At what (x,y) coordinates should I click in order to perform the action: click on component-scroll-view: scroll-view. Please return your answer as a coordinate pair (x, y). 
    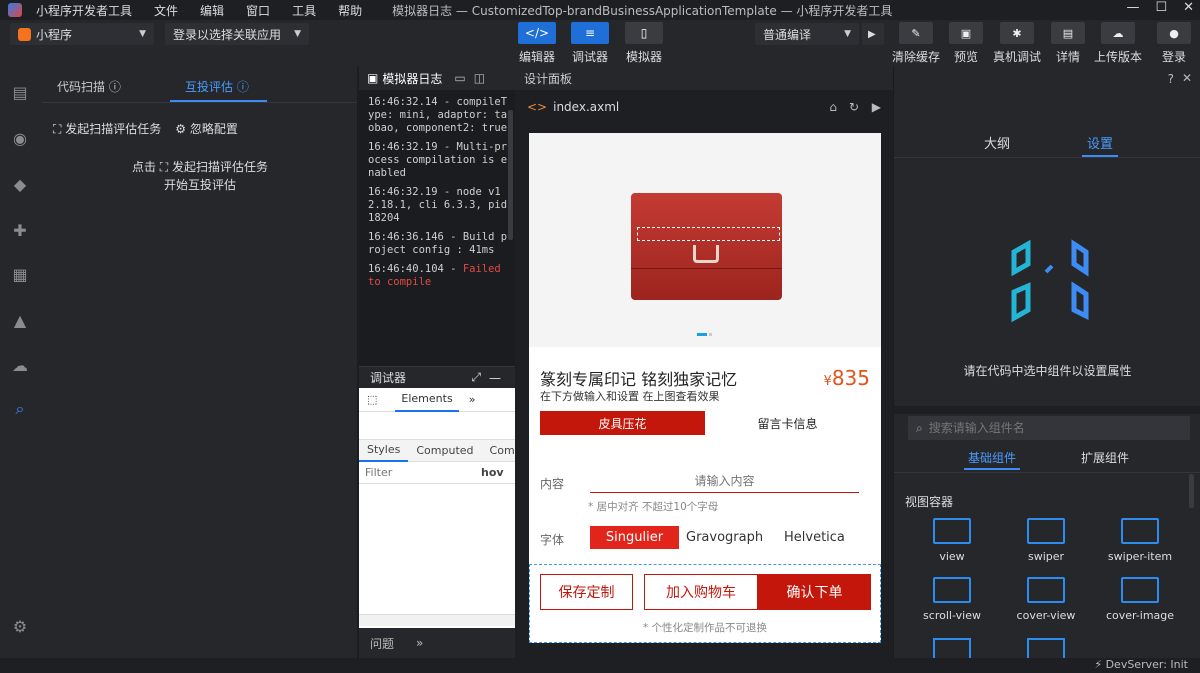
    Looking at the image, I should click on (952, 599).